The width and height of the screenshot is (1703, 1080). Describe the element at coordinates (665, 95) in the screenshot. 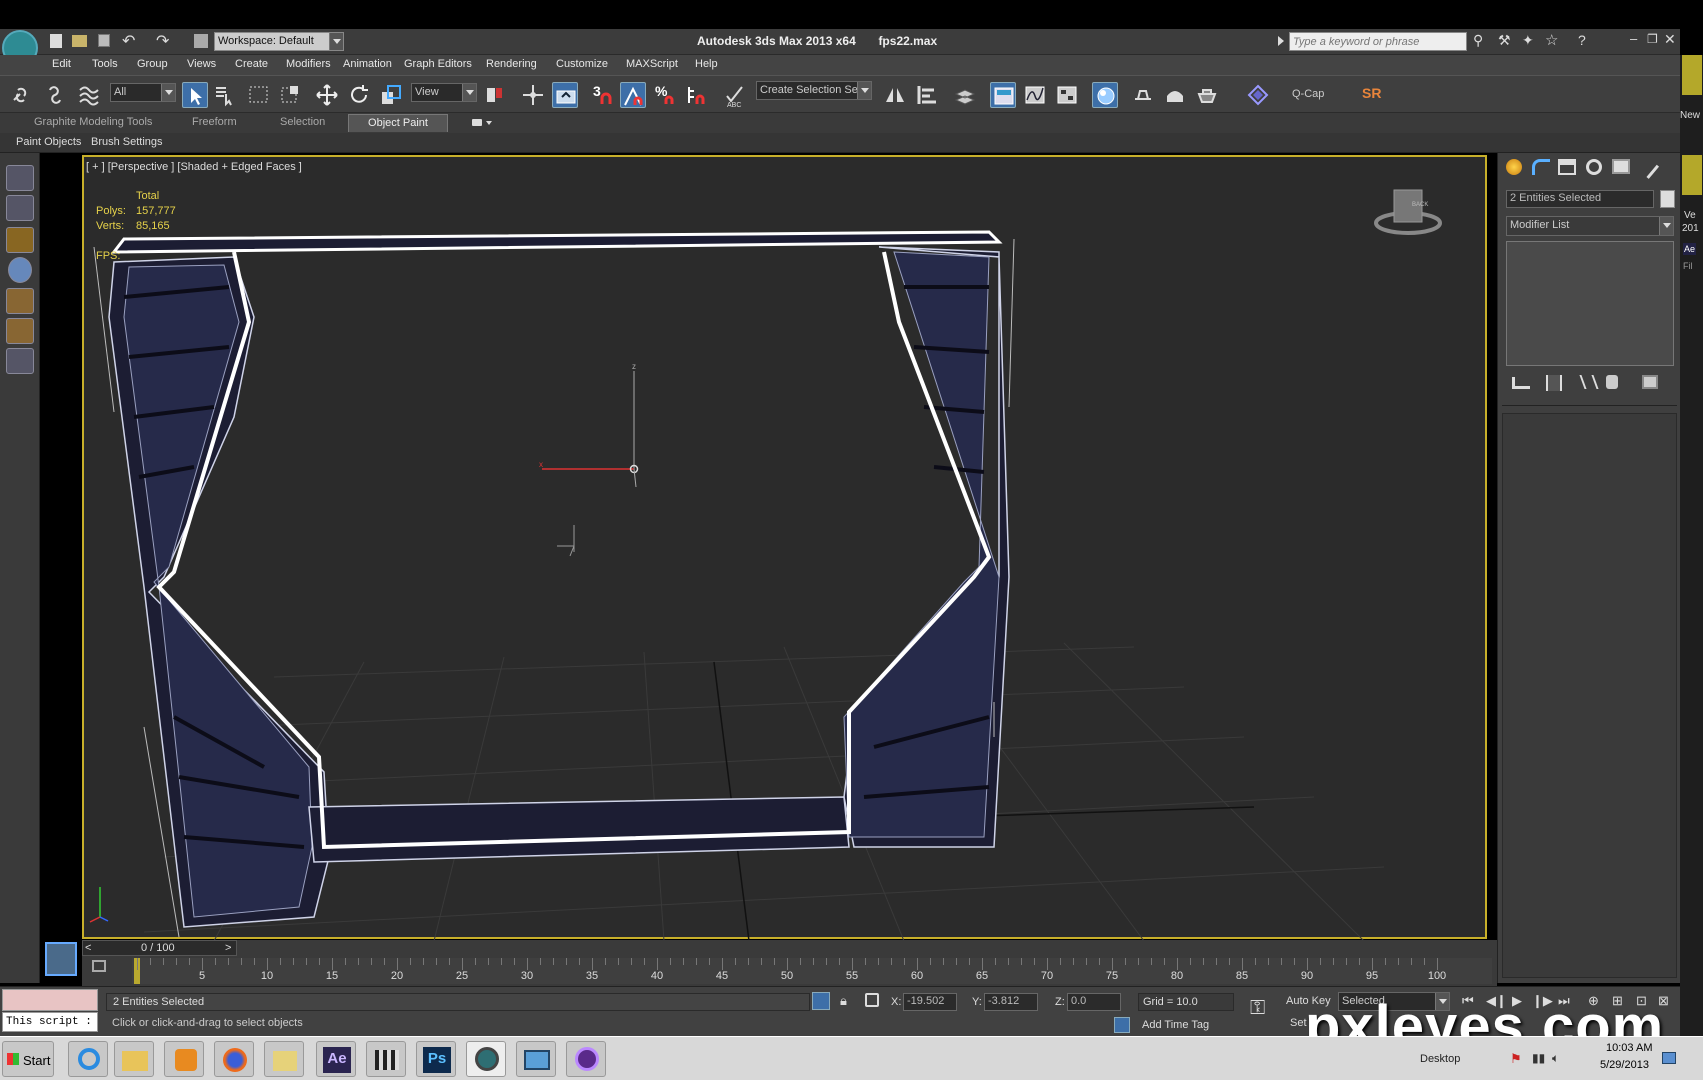

I see `percent-snap-toggle-icon: %` at that location.